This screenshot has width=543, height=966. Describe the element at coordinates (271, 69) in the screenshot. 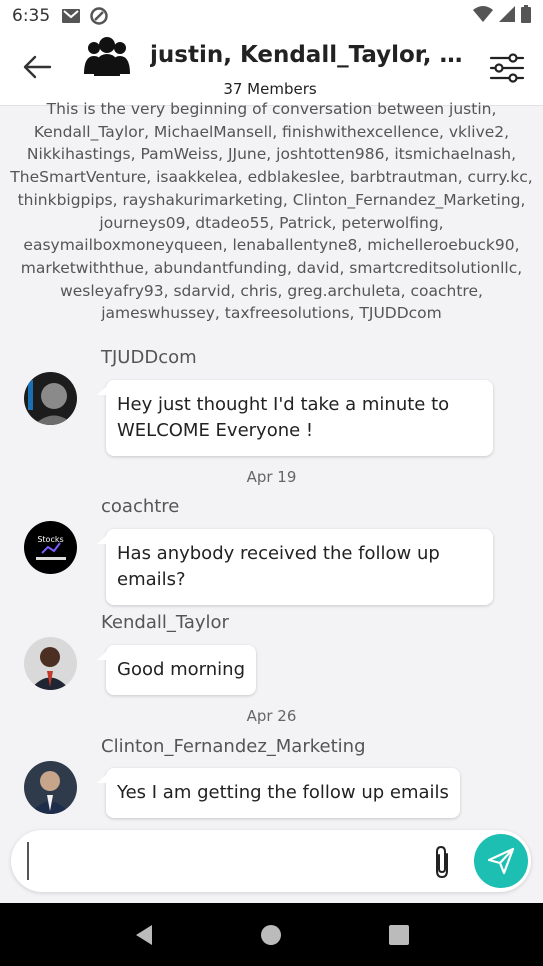

I see `chat-header: justin, Kendall_Taylor, M... 37 Members` at that location.